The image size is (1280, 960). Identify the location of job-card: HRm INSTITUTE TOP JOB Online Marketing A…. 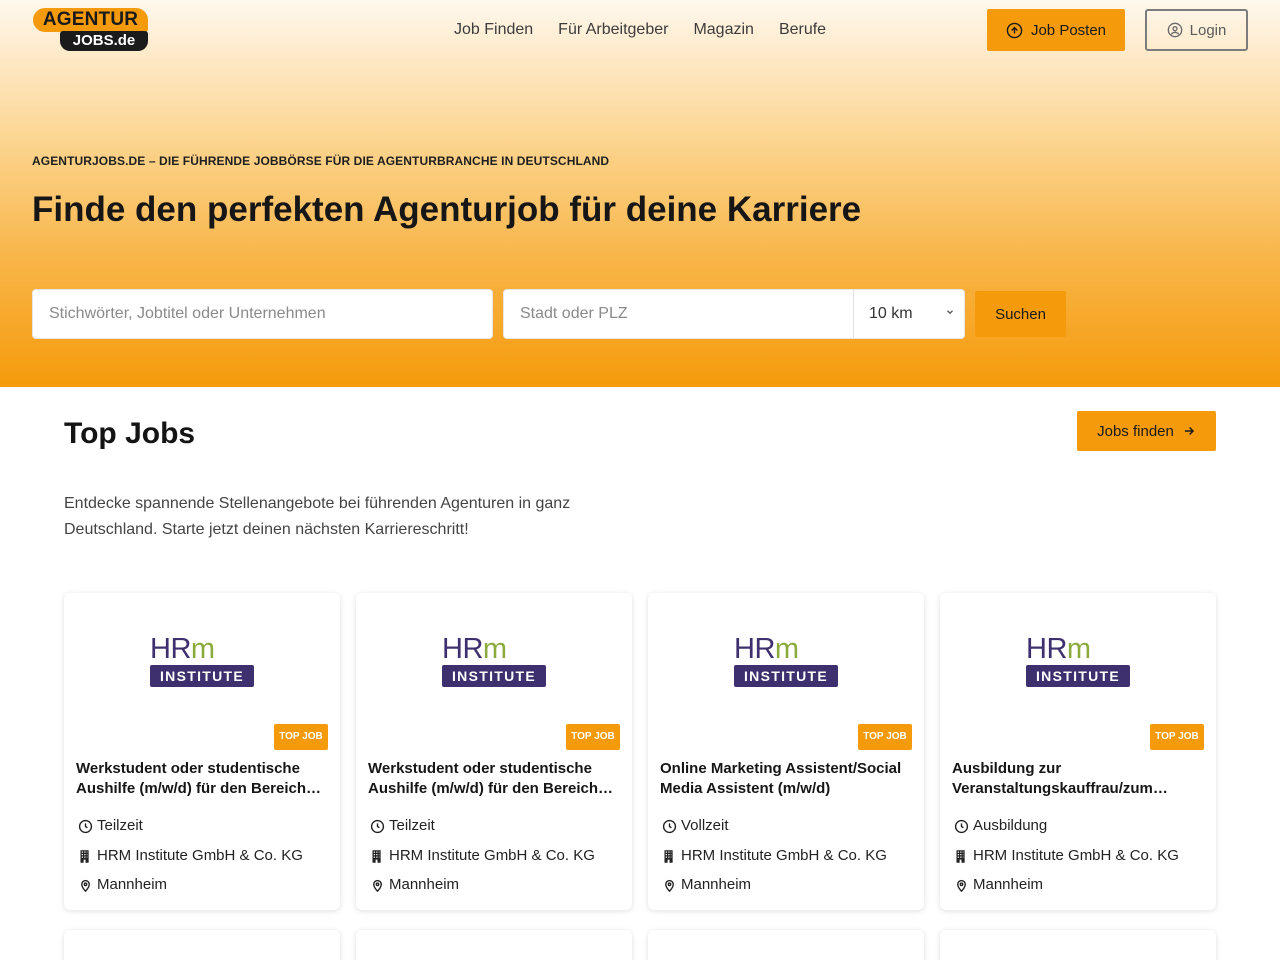
(786, 751).